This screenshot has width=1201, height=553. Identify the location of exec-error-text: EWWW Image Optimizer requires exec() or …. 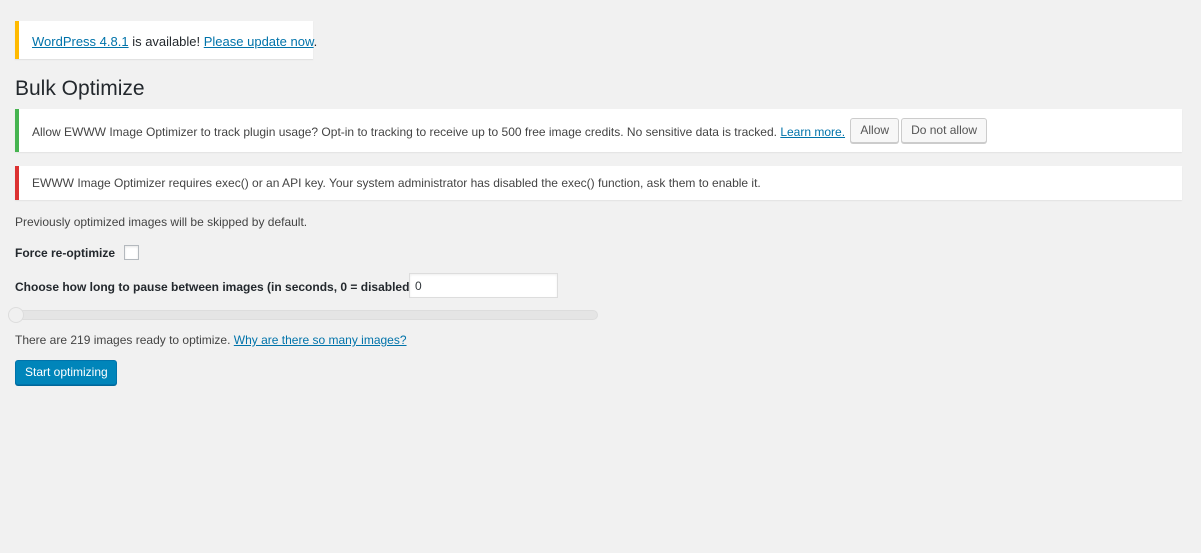
(396, 183).